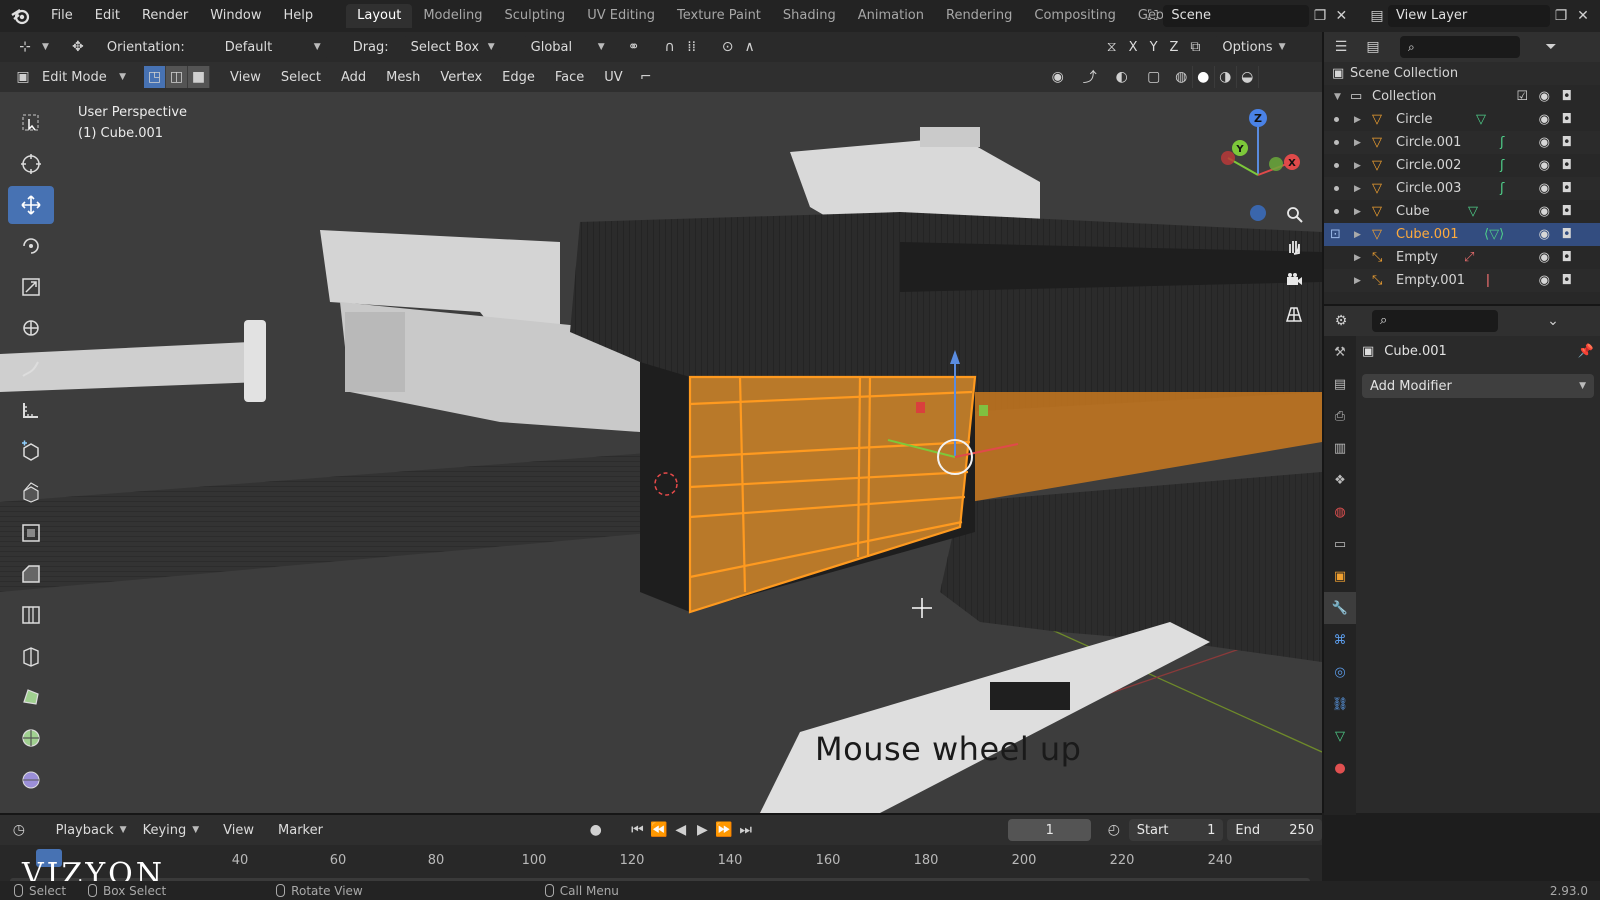 The height and width of the screenshot is (900, 1600). Describe the element at coordinates (177, 77) in the screenshot. I see `edge-select-icon: ◫` at that location.